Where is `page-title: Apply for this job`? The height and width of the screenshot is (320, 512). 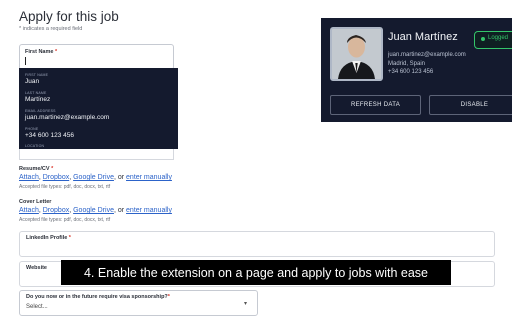 page-title: Apply for this job is located at coordinates (69, 16).